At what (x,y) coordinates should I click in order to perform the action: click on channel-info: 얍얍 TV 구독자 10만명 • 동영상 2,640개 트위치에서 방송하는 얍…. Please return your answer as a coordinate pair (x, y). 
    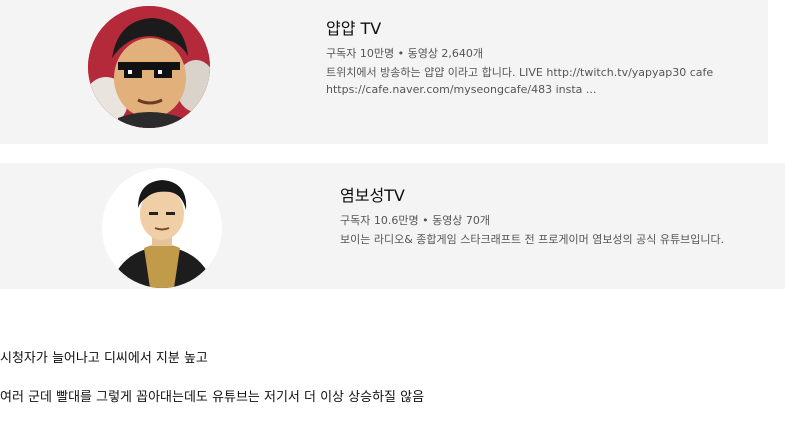
    Looking at the image, I should click on (519, 58).